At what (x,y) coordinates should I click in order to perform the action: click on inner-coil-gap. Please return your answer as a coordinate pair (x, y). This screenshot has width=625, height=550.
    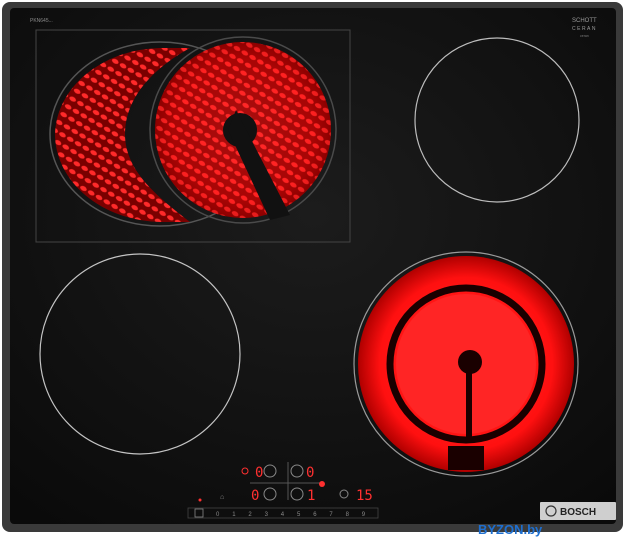
    Looking at the image, I should click on (469, 405).